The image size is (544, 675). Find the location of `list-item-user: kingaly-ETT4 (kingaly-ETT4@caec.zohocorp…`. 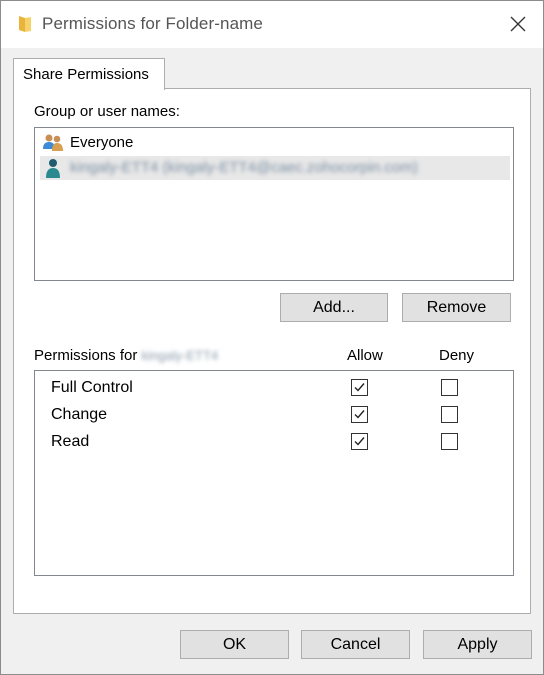

list-item-user: kingaly-ETT4 (kingaly-ETT4@caec.zohocorp… is located at coordinates (275, 168).